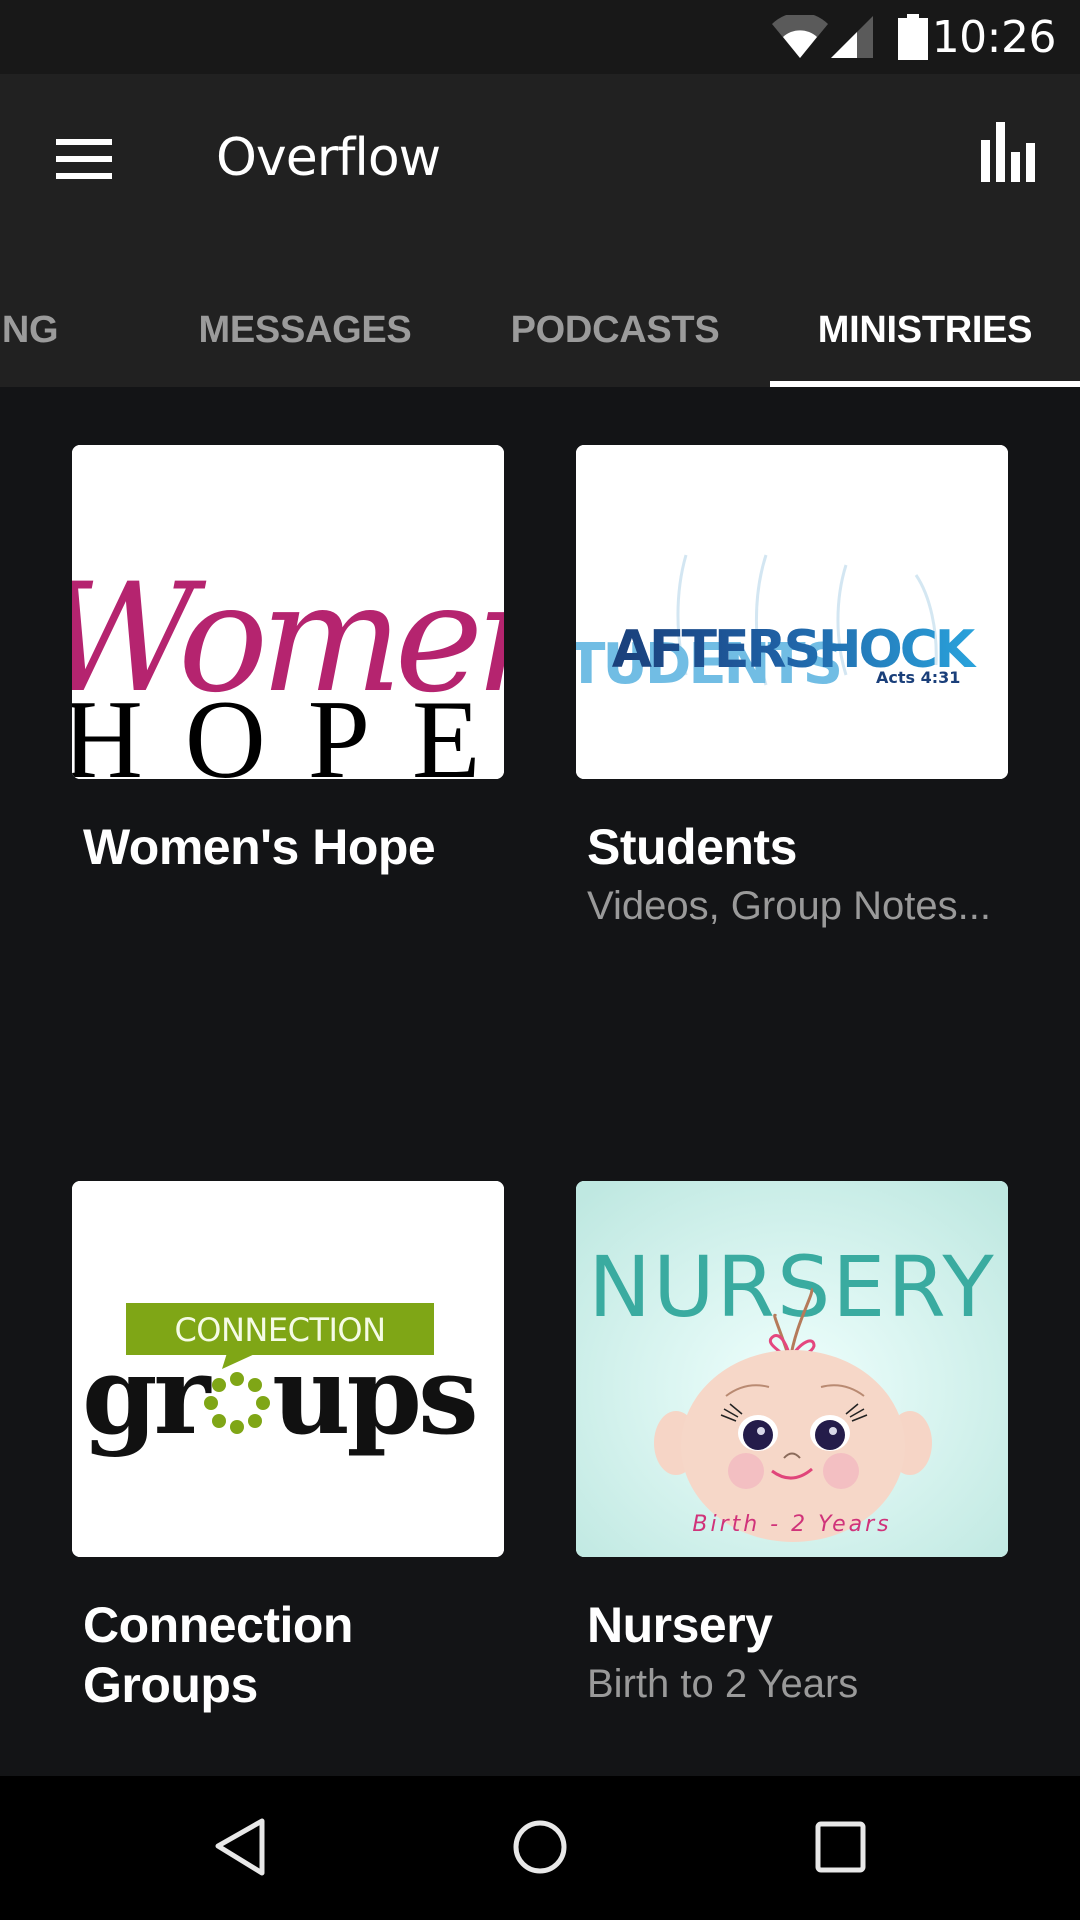 This screenshot has width=1080, height=1920. Describe the element at coordinates (791, 1287) in the screenshot. I see `nursery-heading: NURSERY` at that location.